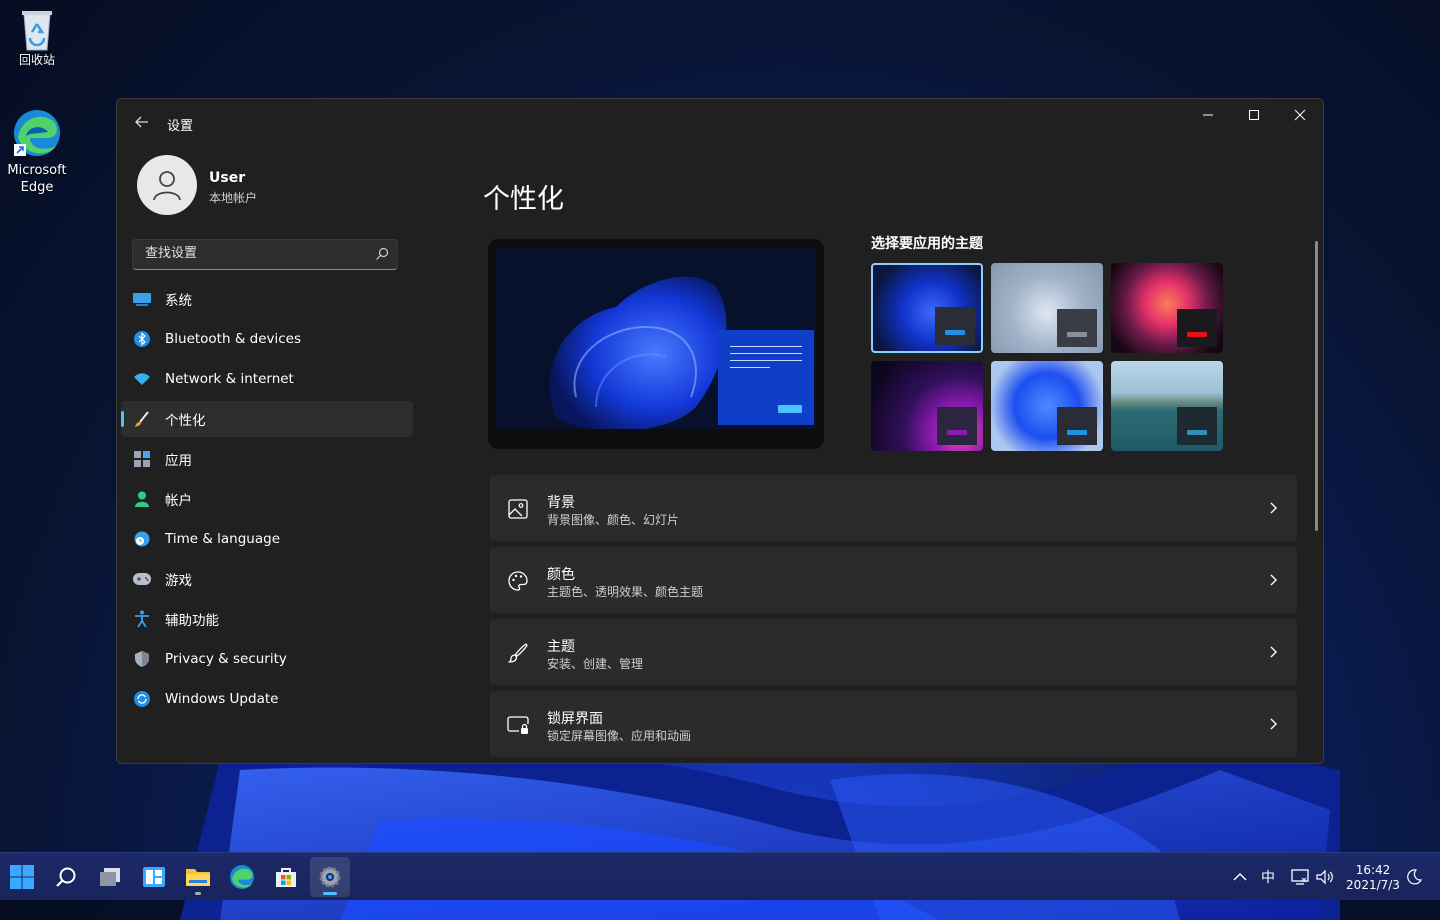 Image resolution: width=1440 pixels, height=920 pixels. I want to click on theme-picker-heading: 选择要应用的主题, so click(927, 244).